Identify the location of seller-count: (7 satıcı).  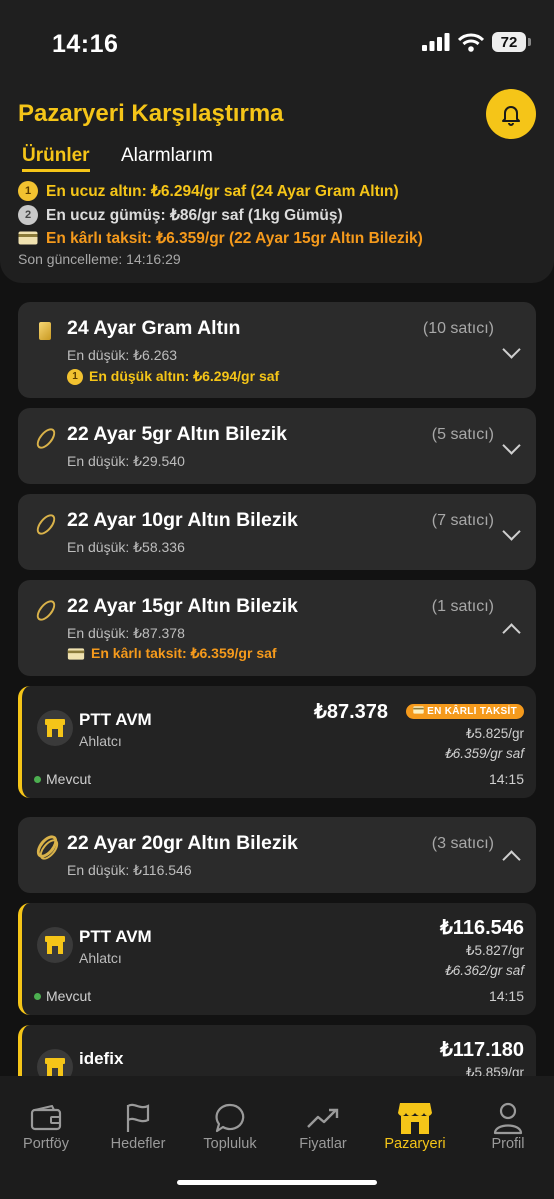
(462, 520).